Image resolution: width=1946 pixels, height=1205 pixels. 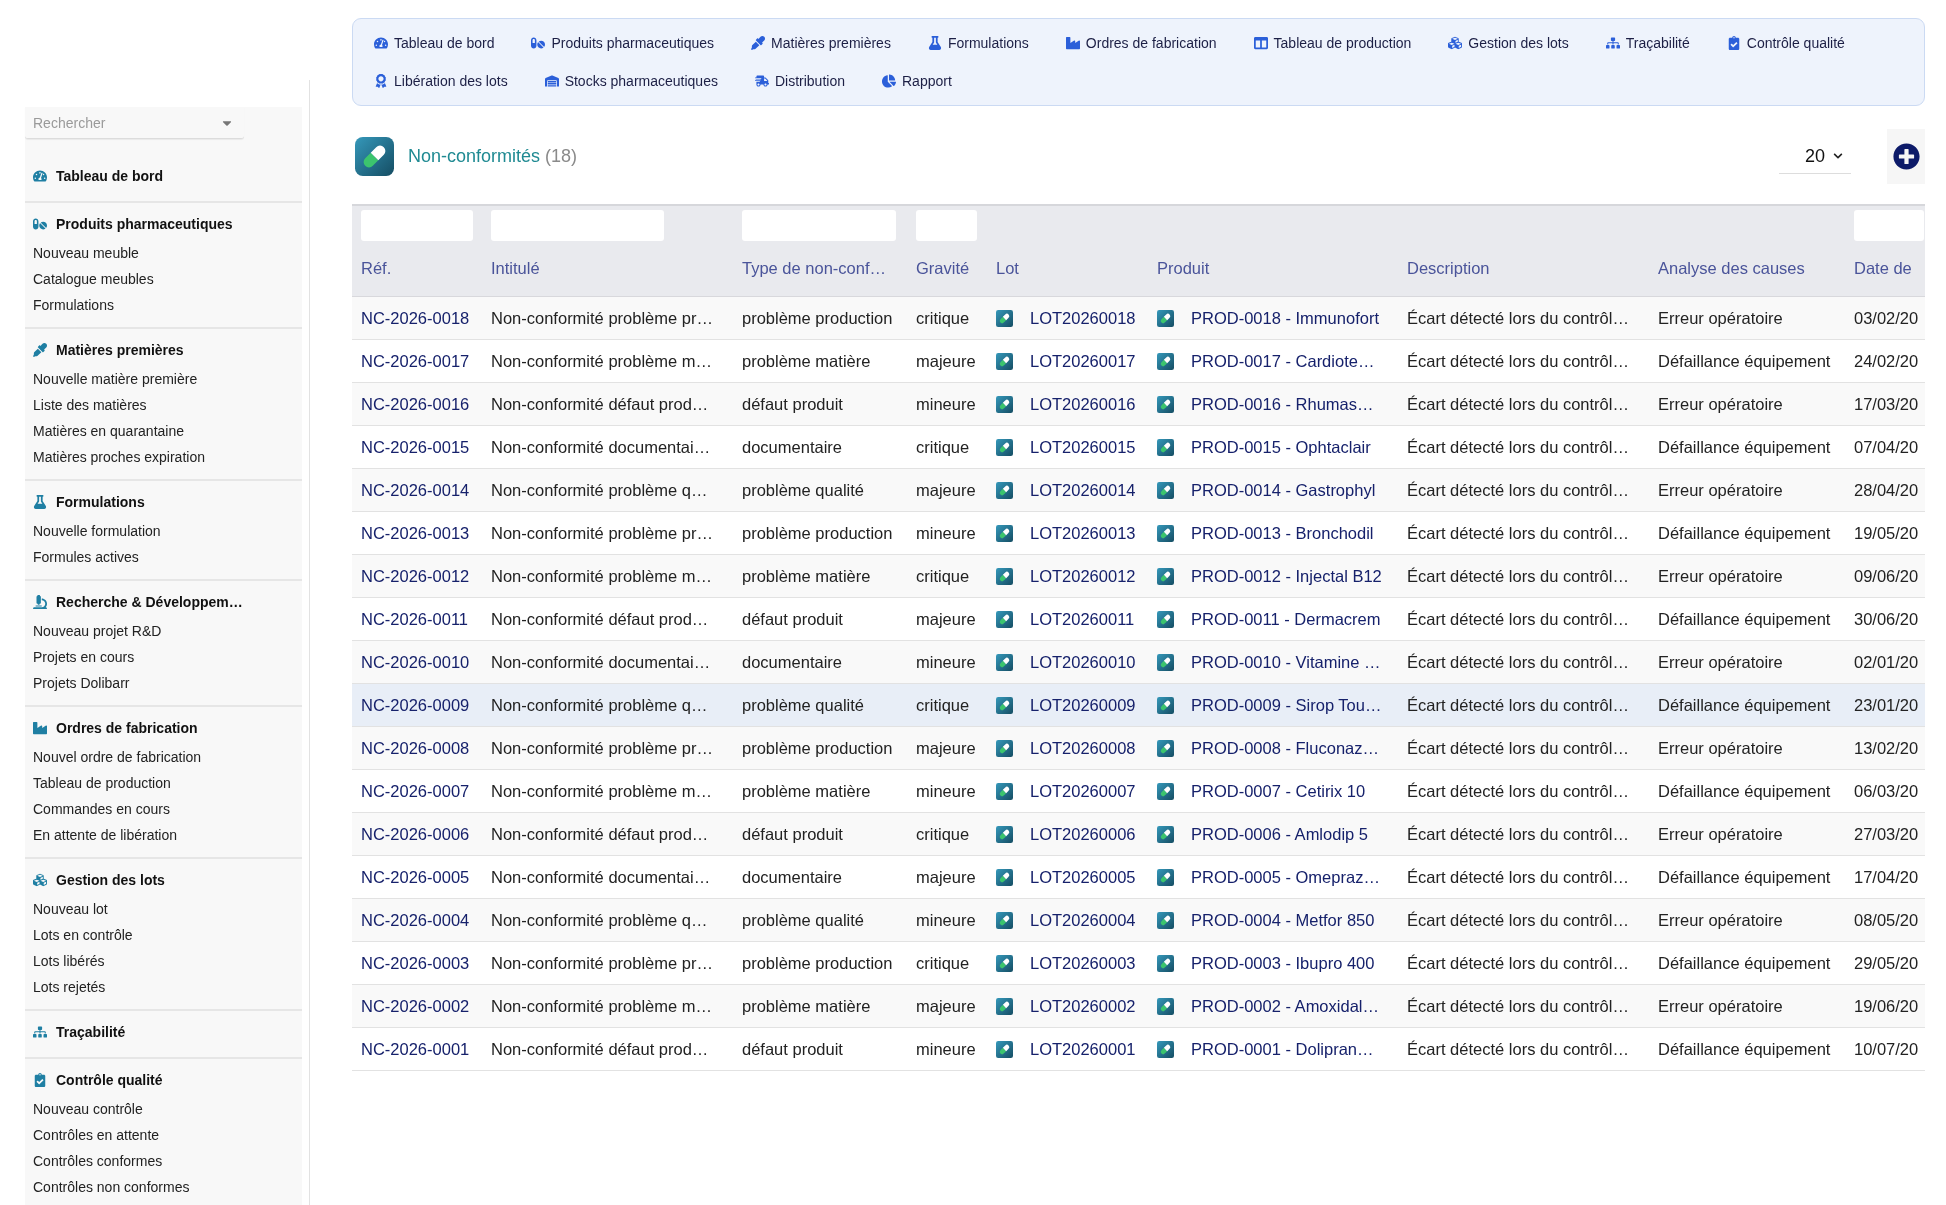 I want to click on reference-link: NC-2026-0008, so click(x=415, y=748).